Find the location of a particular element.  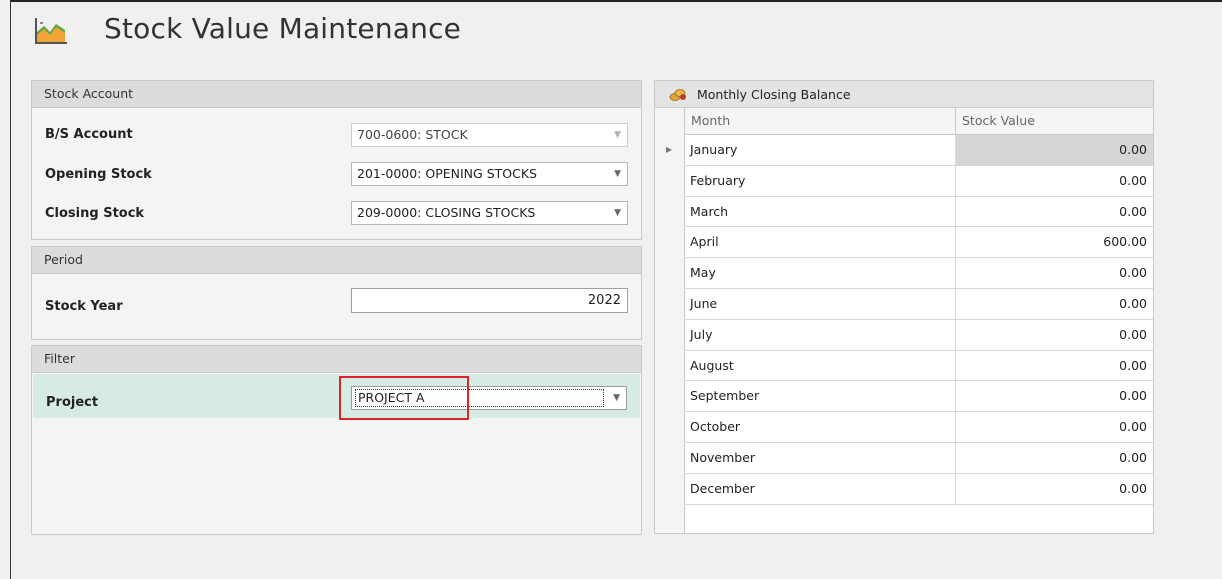

table-row: March 0.00 is located at coordinates (918, 212).